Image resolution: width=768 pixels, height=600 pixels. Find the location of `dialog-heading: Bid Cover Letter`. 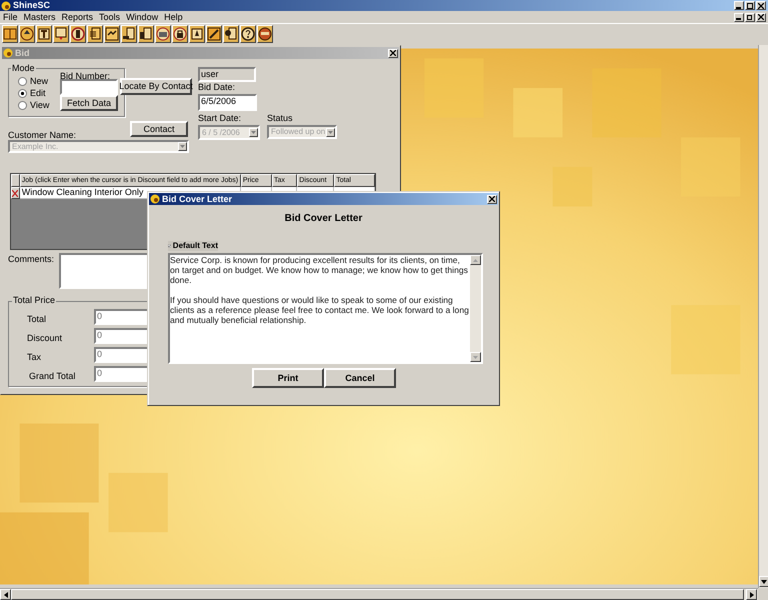

dialog-heading: Bid Cover Letter is located at coordinates (324, 219).